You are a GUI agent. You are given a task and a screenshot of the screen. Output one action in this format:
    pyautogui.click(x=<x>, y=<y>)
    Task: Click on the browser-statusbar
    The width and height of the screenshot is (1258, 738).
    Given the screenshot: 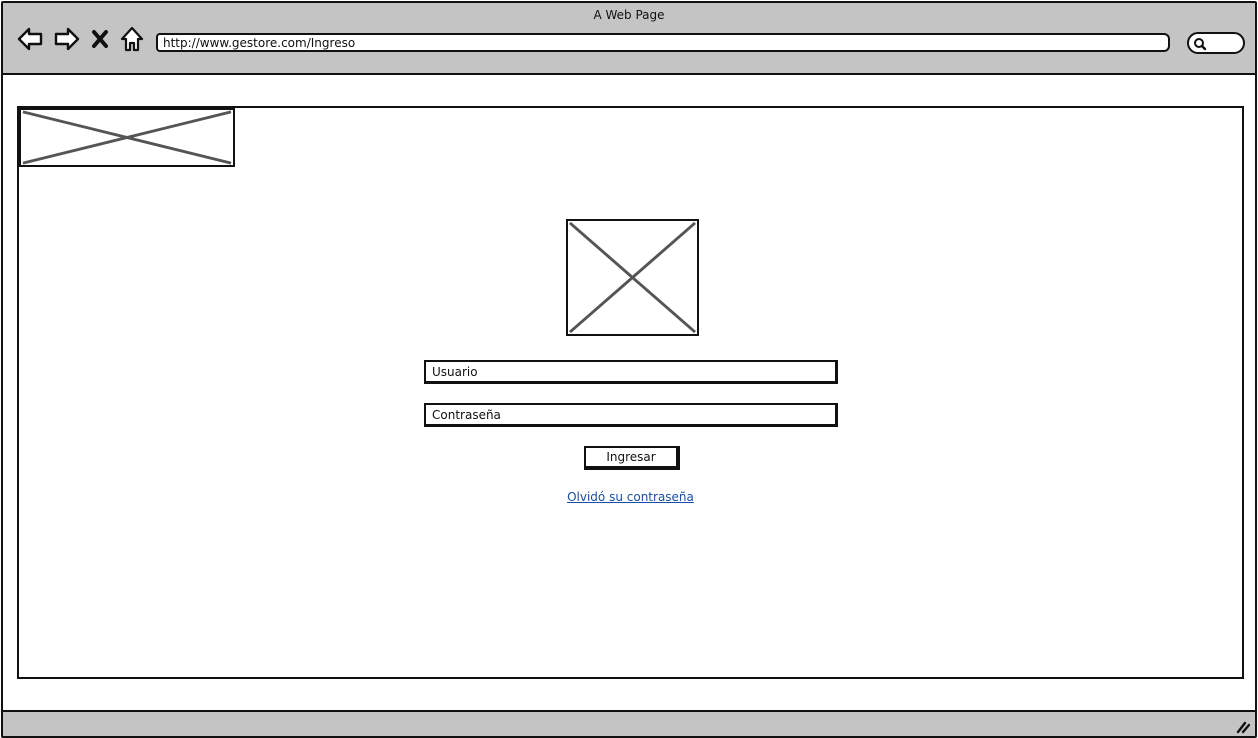 What is the action you would take?
    pyautogui.click(x=629, y=723)
    